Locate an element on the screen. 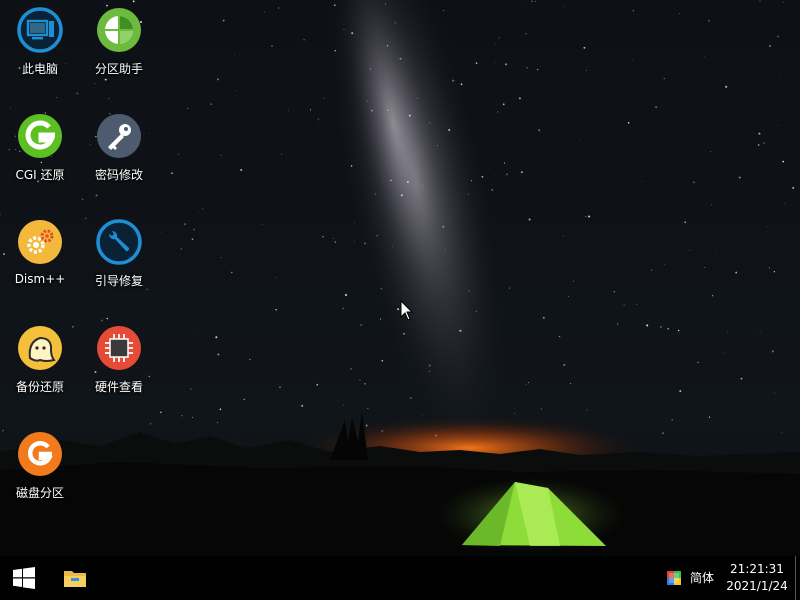  disk-partition-icon is located at coordinates (40, 454).